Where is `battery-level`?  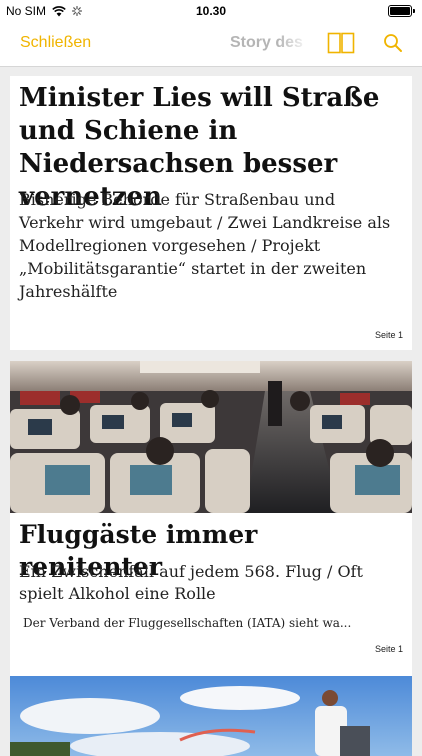 battery-level is located at coordinates (400, 11).